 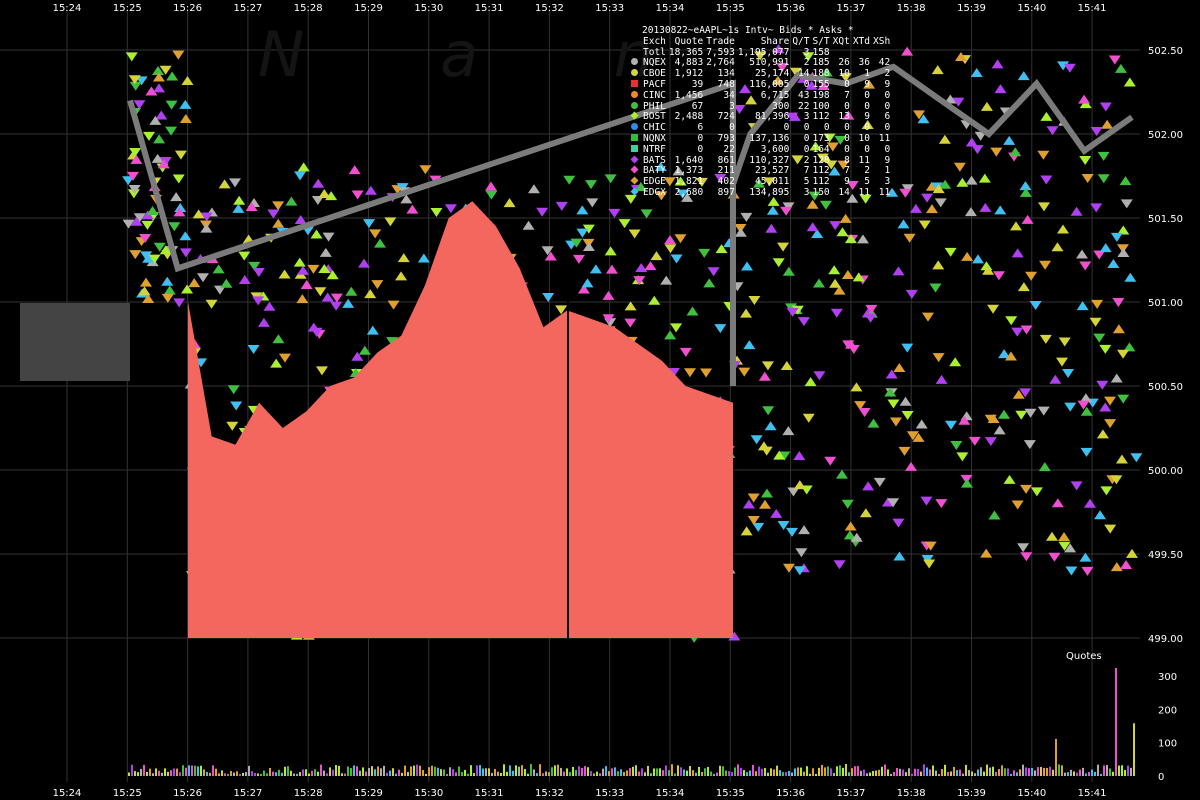 What do you see at coordinates (1161, 777) in the screenshot?
I see `volume-tick-label: 0` at bounding box center [1161, 777].